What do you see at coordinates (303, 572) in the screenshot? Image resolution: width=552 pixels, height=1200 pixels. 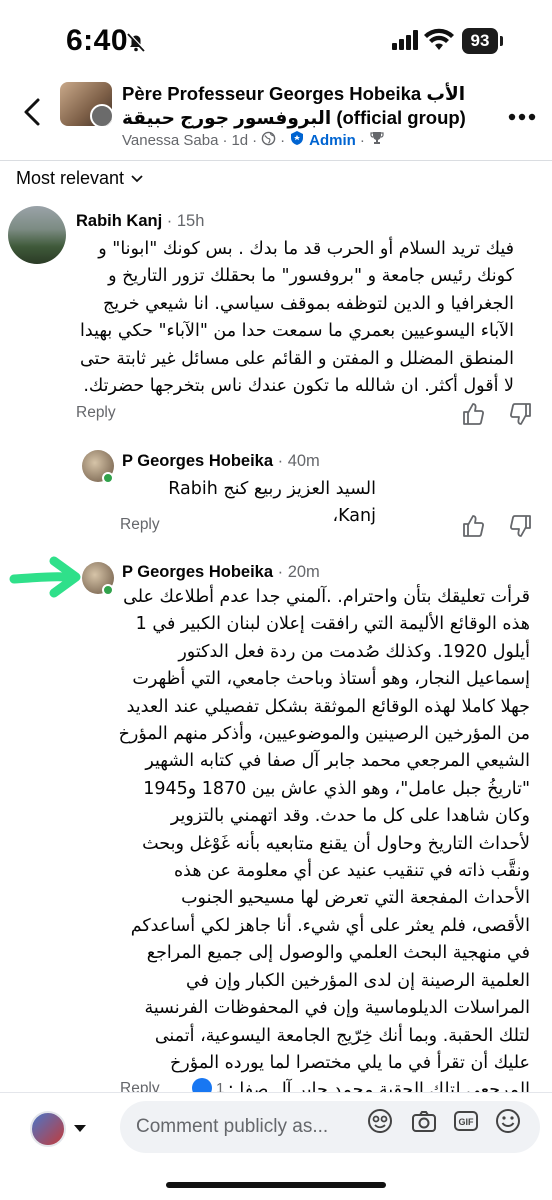 I see `comment-time: 20m` at bounding box center [303, 572].